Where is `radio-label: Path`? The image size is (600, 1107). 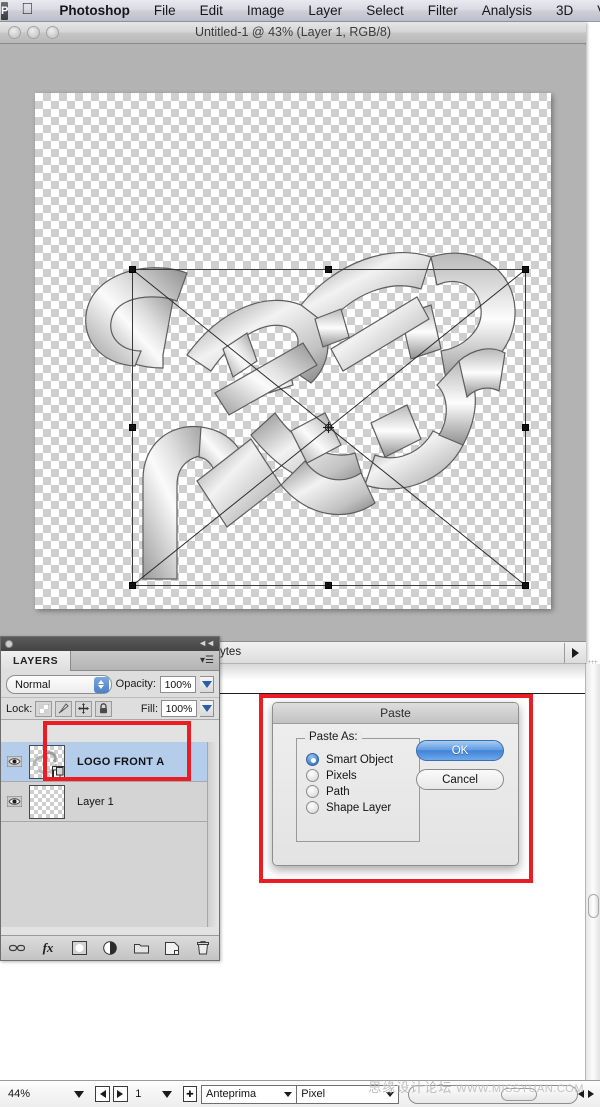
radio-label: Path is located at coordinates (338, 791).